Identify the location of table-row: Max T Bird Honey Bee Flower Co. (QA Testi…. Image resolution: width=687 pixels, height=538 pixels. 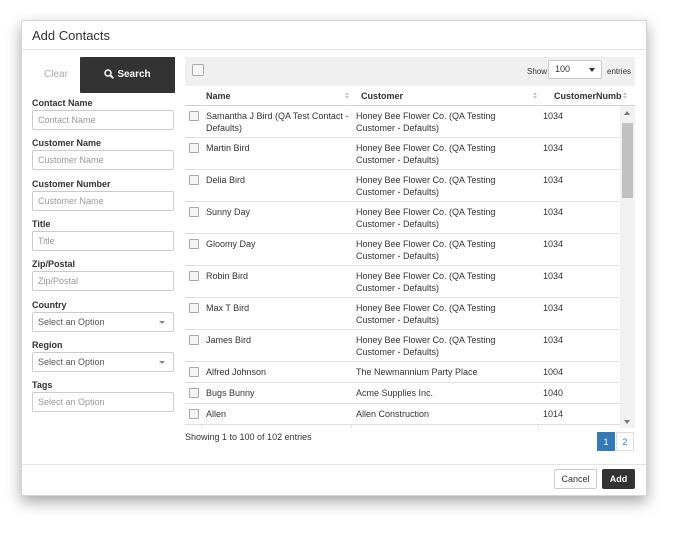
(402, 314).